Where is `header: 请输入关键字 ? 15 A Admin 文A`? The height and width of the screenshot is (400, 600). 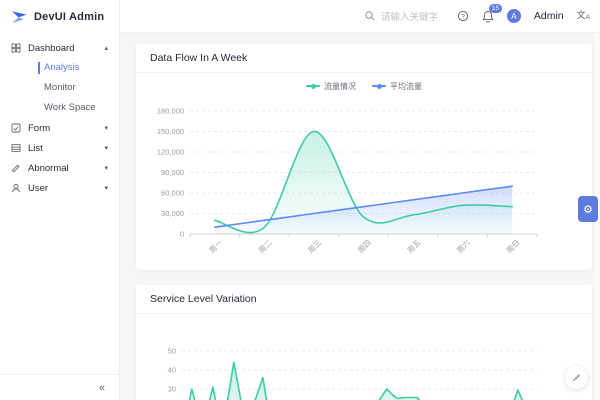 header: 请输入关键字 ? 15 A Admin 文A is located at coordinates (360, 16).